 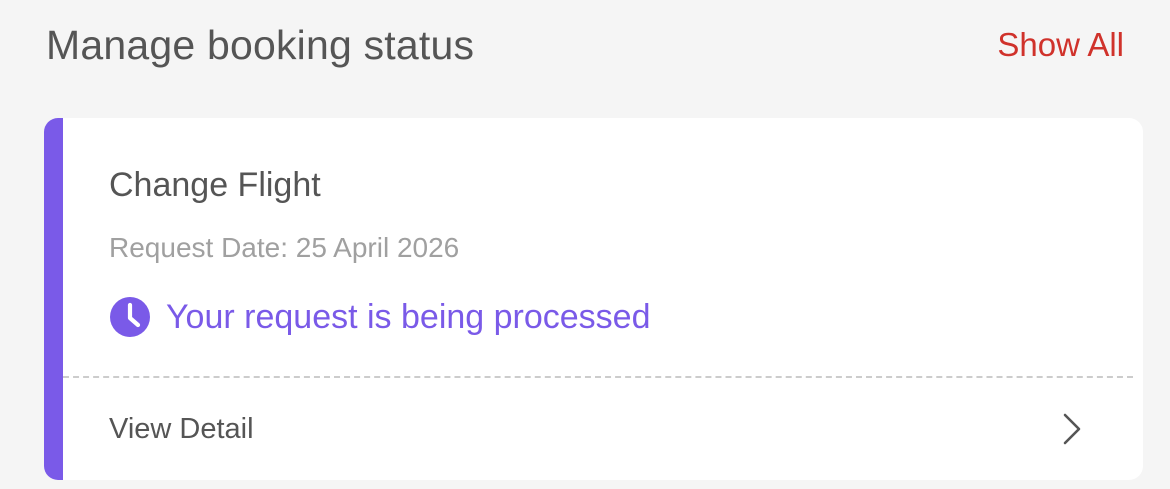 What do you see at coordinates (181, 428) in the screenshot?
I see `view-detail-label: View Detail` at bounding box center [181, 428].